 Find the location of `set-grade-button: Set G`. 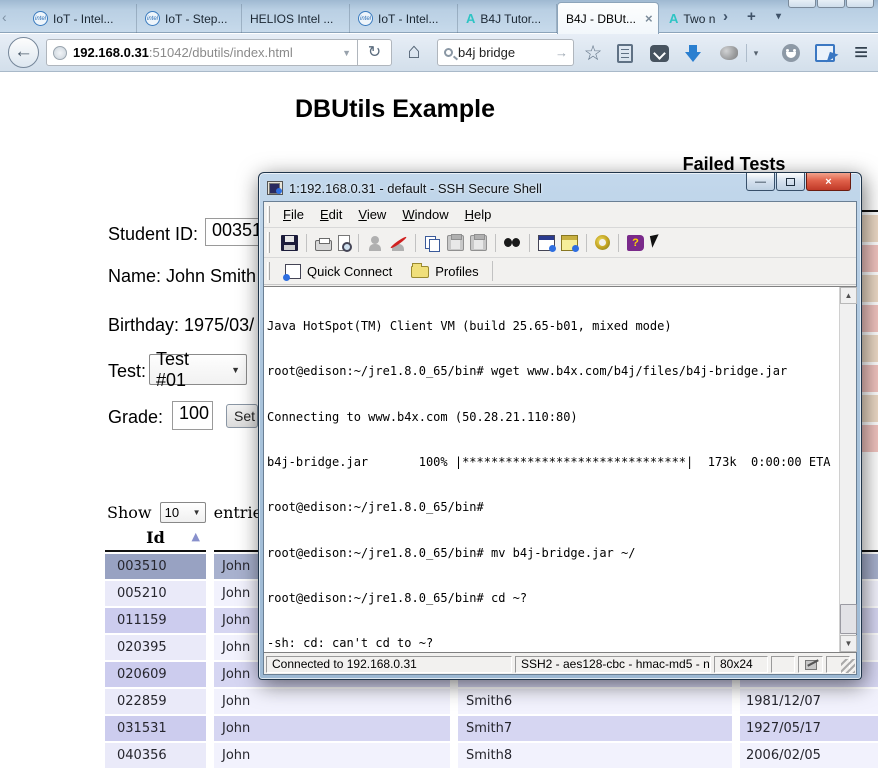

set-grade-button: Set G is located at coordinates (242, 416).